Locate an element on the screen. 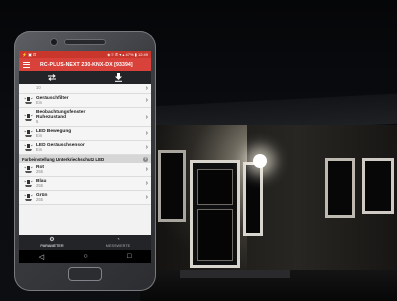 This screenshot has height=301, width=397. section-title: Farbeinstellung Unterkriechschutz LED is located at coordinates (63, 159).